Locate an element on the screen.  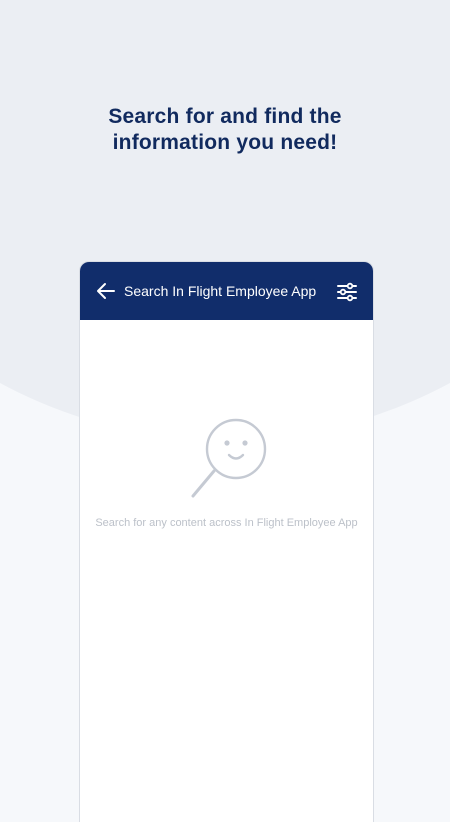
smiling-magnifier-icon is located at coordinates (229, 458).